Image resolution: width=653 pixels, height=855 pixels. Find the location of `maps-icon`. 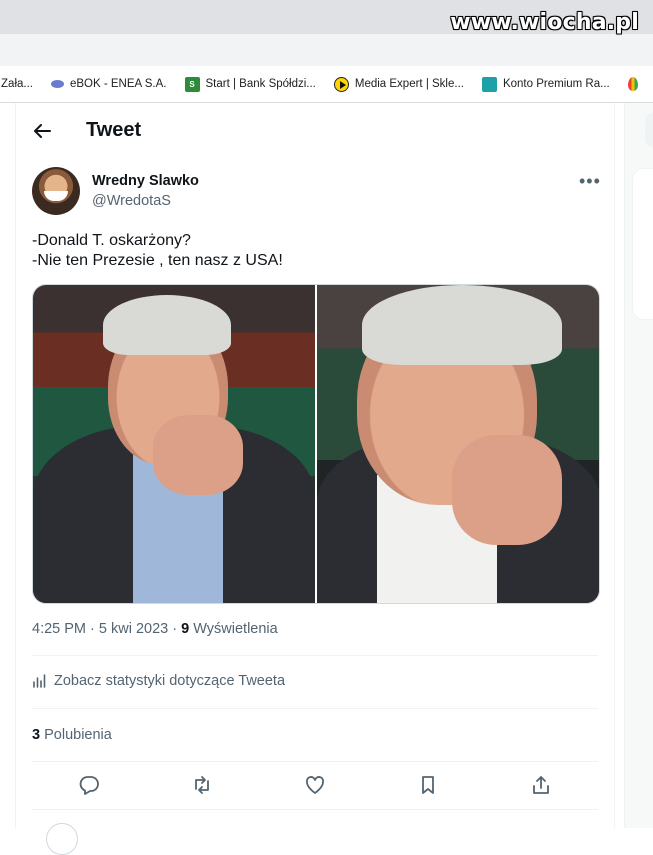

maps-icon is located at coordinates (632, 84).